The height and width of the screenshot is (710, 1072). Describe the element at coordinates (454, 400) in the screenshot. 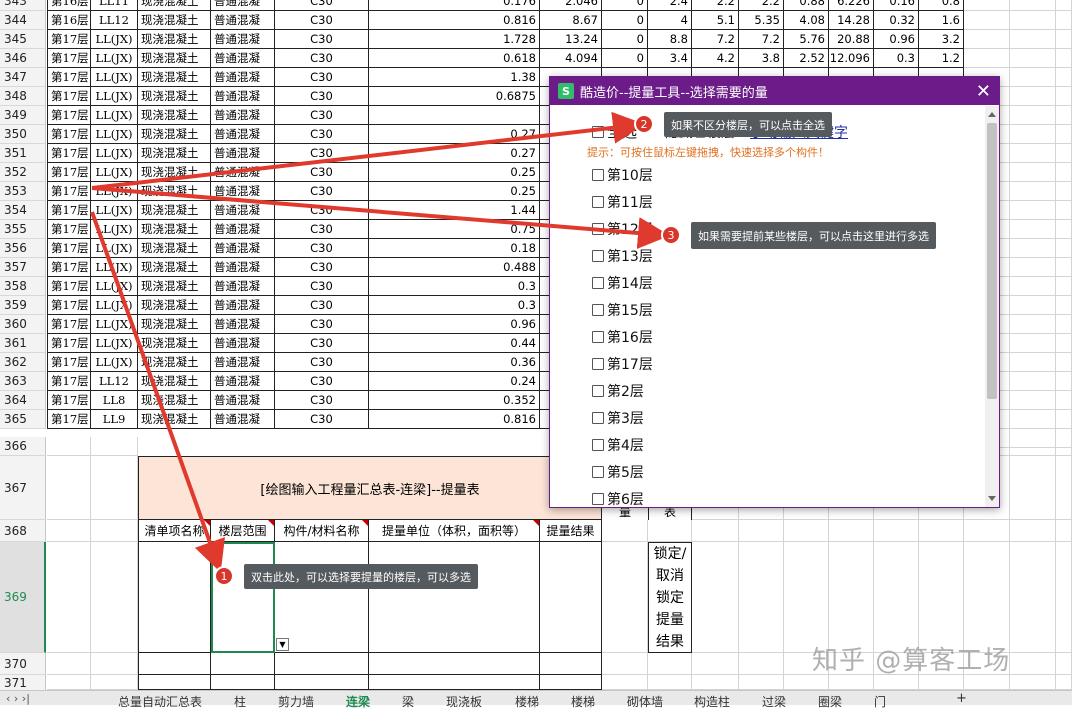

I see `table-cell-v1: 0.352` at that location.